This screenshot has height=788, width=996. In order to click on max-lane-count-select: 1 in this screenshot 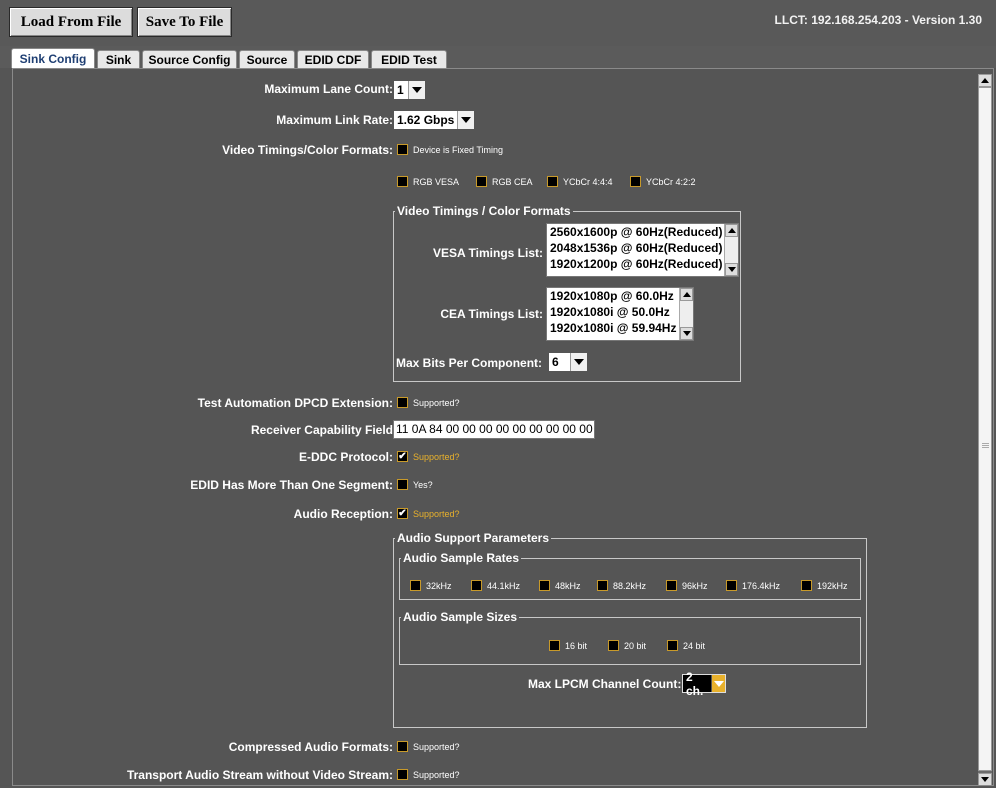, I will do `click(409, 90)`.